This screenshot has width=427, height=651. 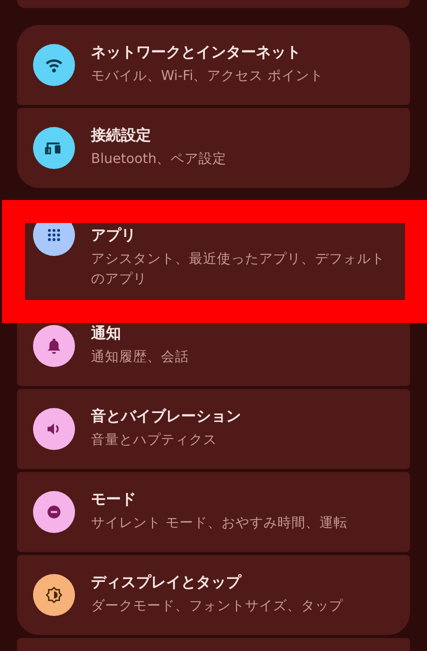 What do you see at coordinates (106, 334) in the screenshot?
I see `item-title: 通知` at bounding box center [106, 334].